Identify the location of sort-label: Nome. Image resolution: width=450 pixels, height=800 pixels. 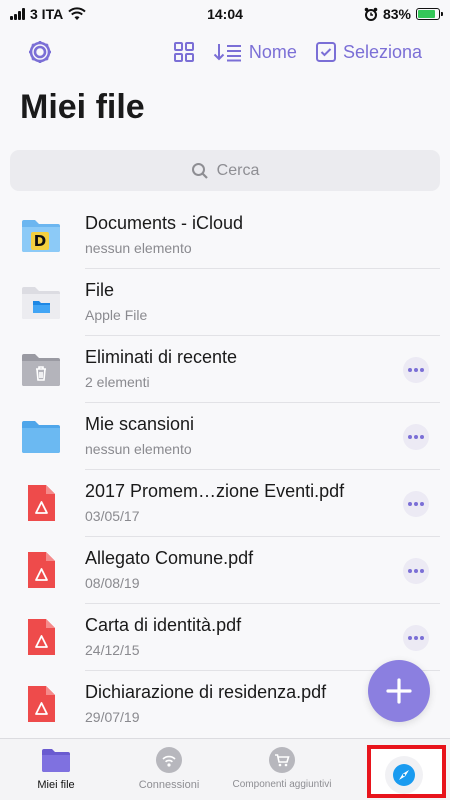
(272, 51).